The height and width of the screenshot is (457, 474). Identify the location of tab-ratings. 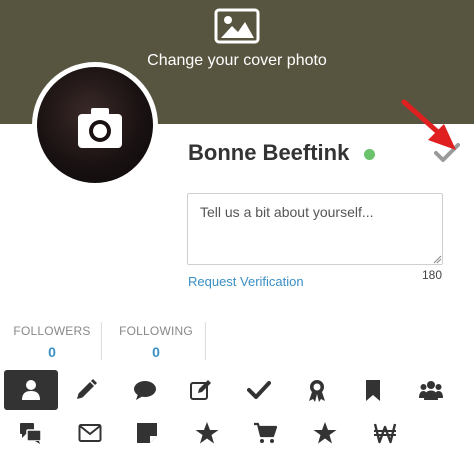
(325, 433).